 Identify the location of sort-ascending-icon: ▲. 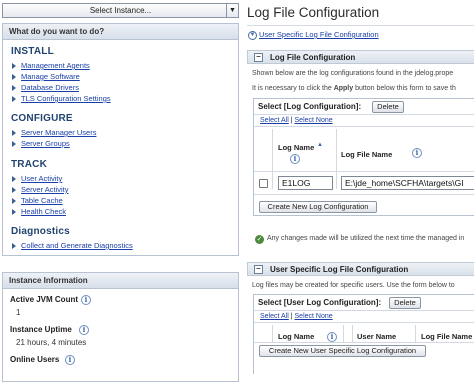
(320, 145).